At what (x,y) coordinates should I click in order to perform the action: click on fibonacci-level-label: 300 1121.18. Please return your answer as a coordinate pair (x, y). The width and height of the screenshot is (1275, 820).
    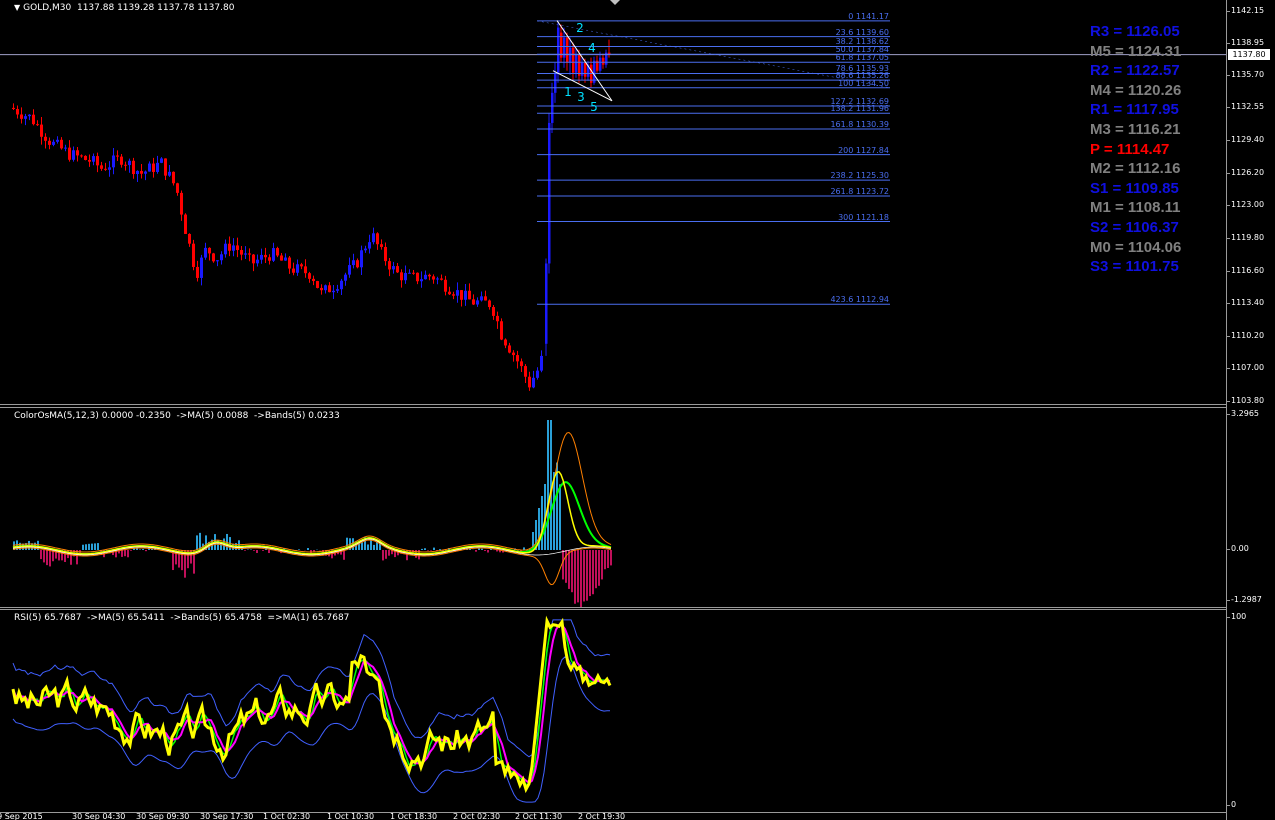
    Looking at the image, I should click on (863, 217).